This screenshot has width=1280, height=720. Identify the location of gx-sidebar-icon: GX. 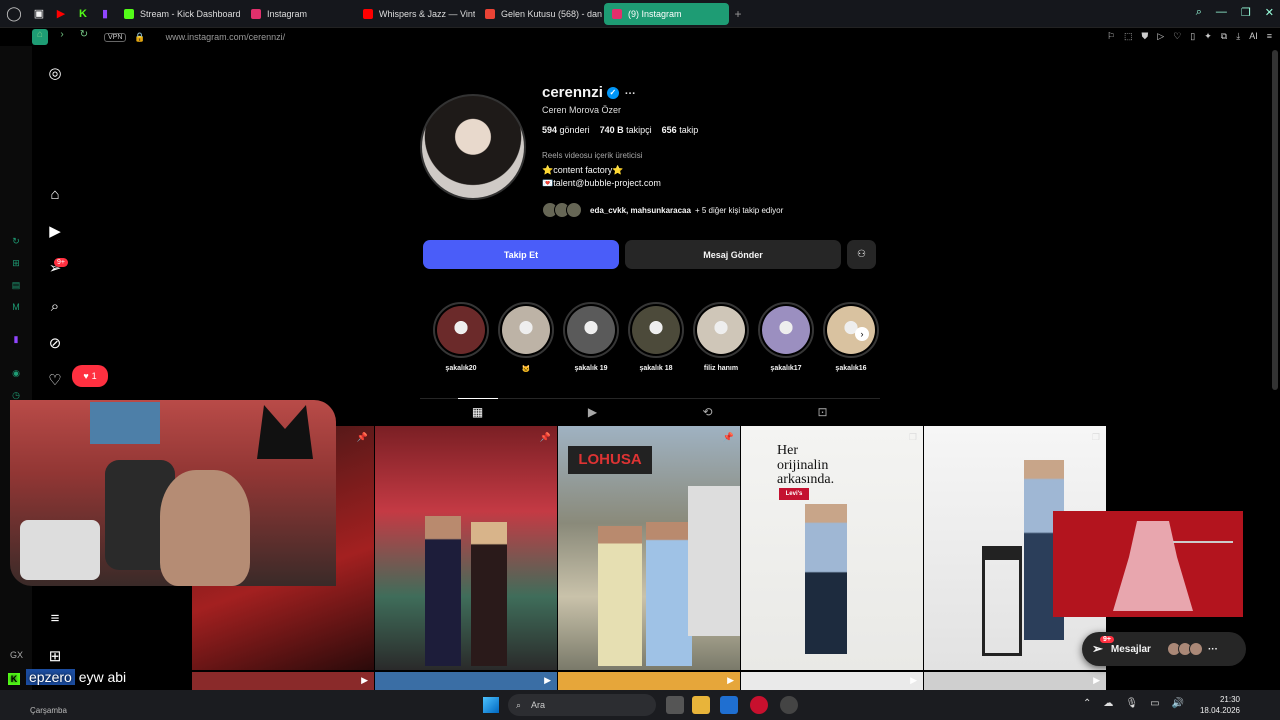
(16, 656).